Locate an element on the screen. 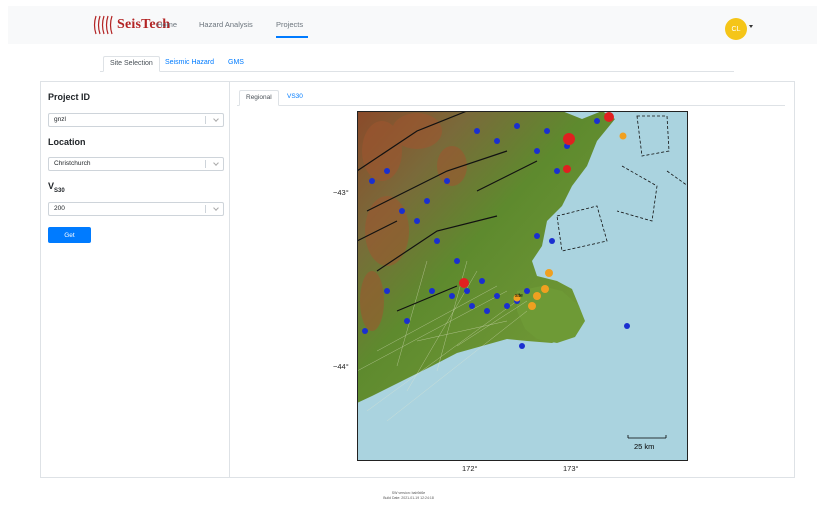 The image size is (817, 506). lat-label-43: −43° is located at coordinates (341, 192).